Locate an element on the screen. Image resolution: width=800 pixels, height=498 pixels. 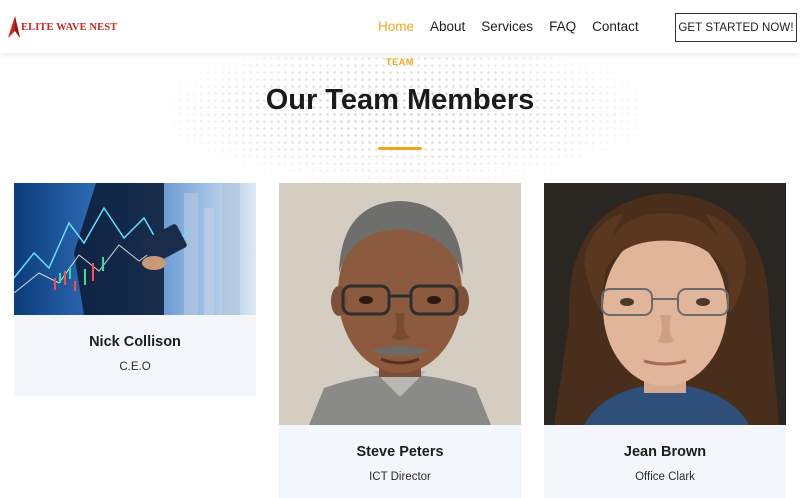
brand-name: ELITE WAVE NEST is located at coordinates (69, 27).